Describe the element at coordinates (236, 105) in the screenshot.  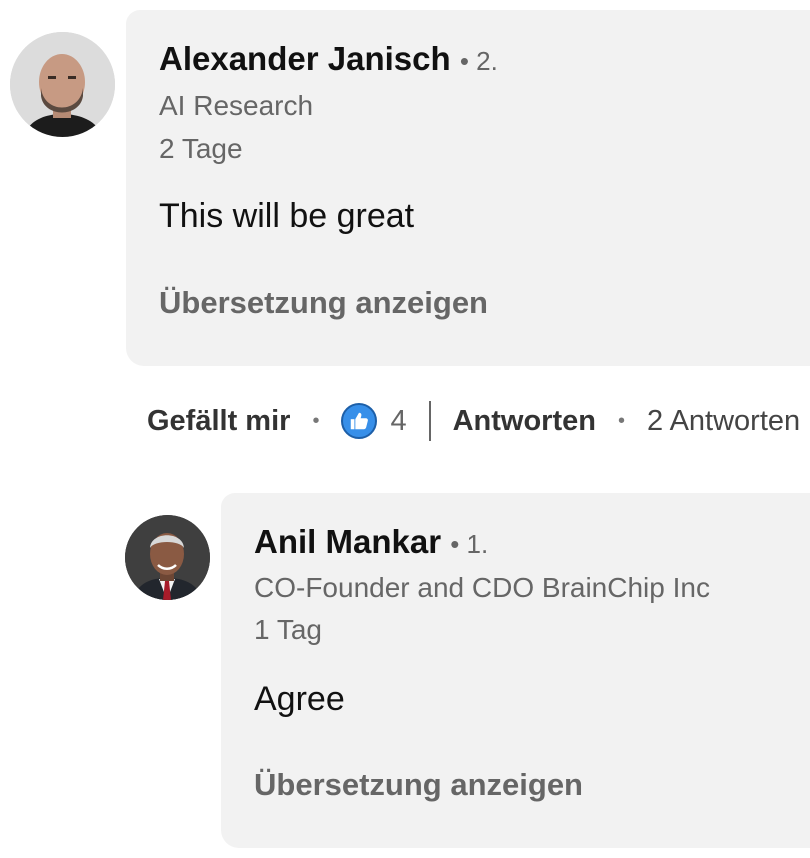
I see `author-headline: AI Research` at that location.